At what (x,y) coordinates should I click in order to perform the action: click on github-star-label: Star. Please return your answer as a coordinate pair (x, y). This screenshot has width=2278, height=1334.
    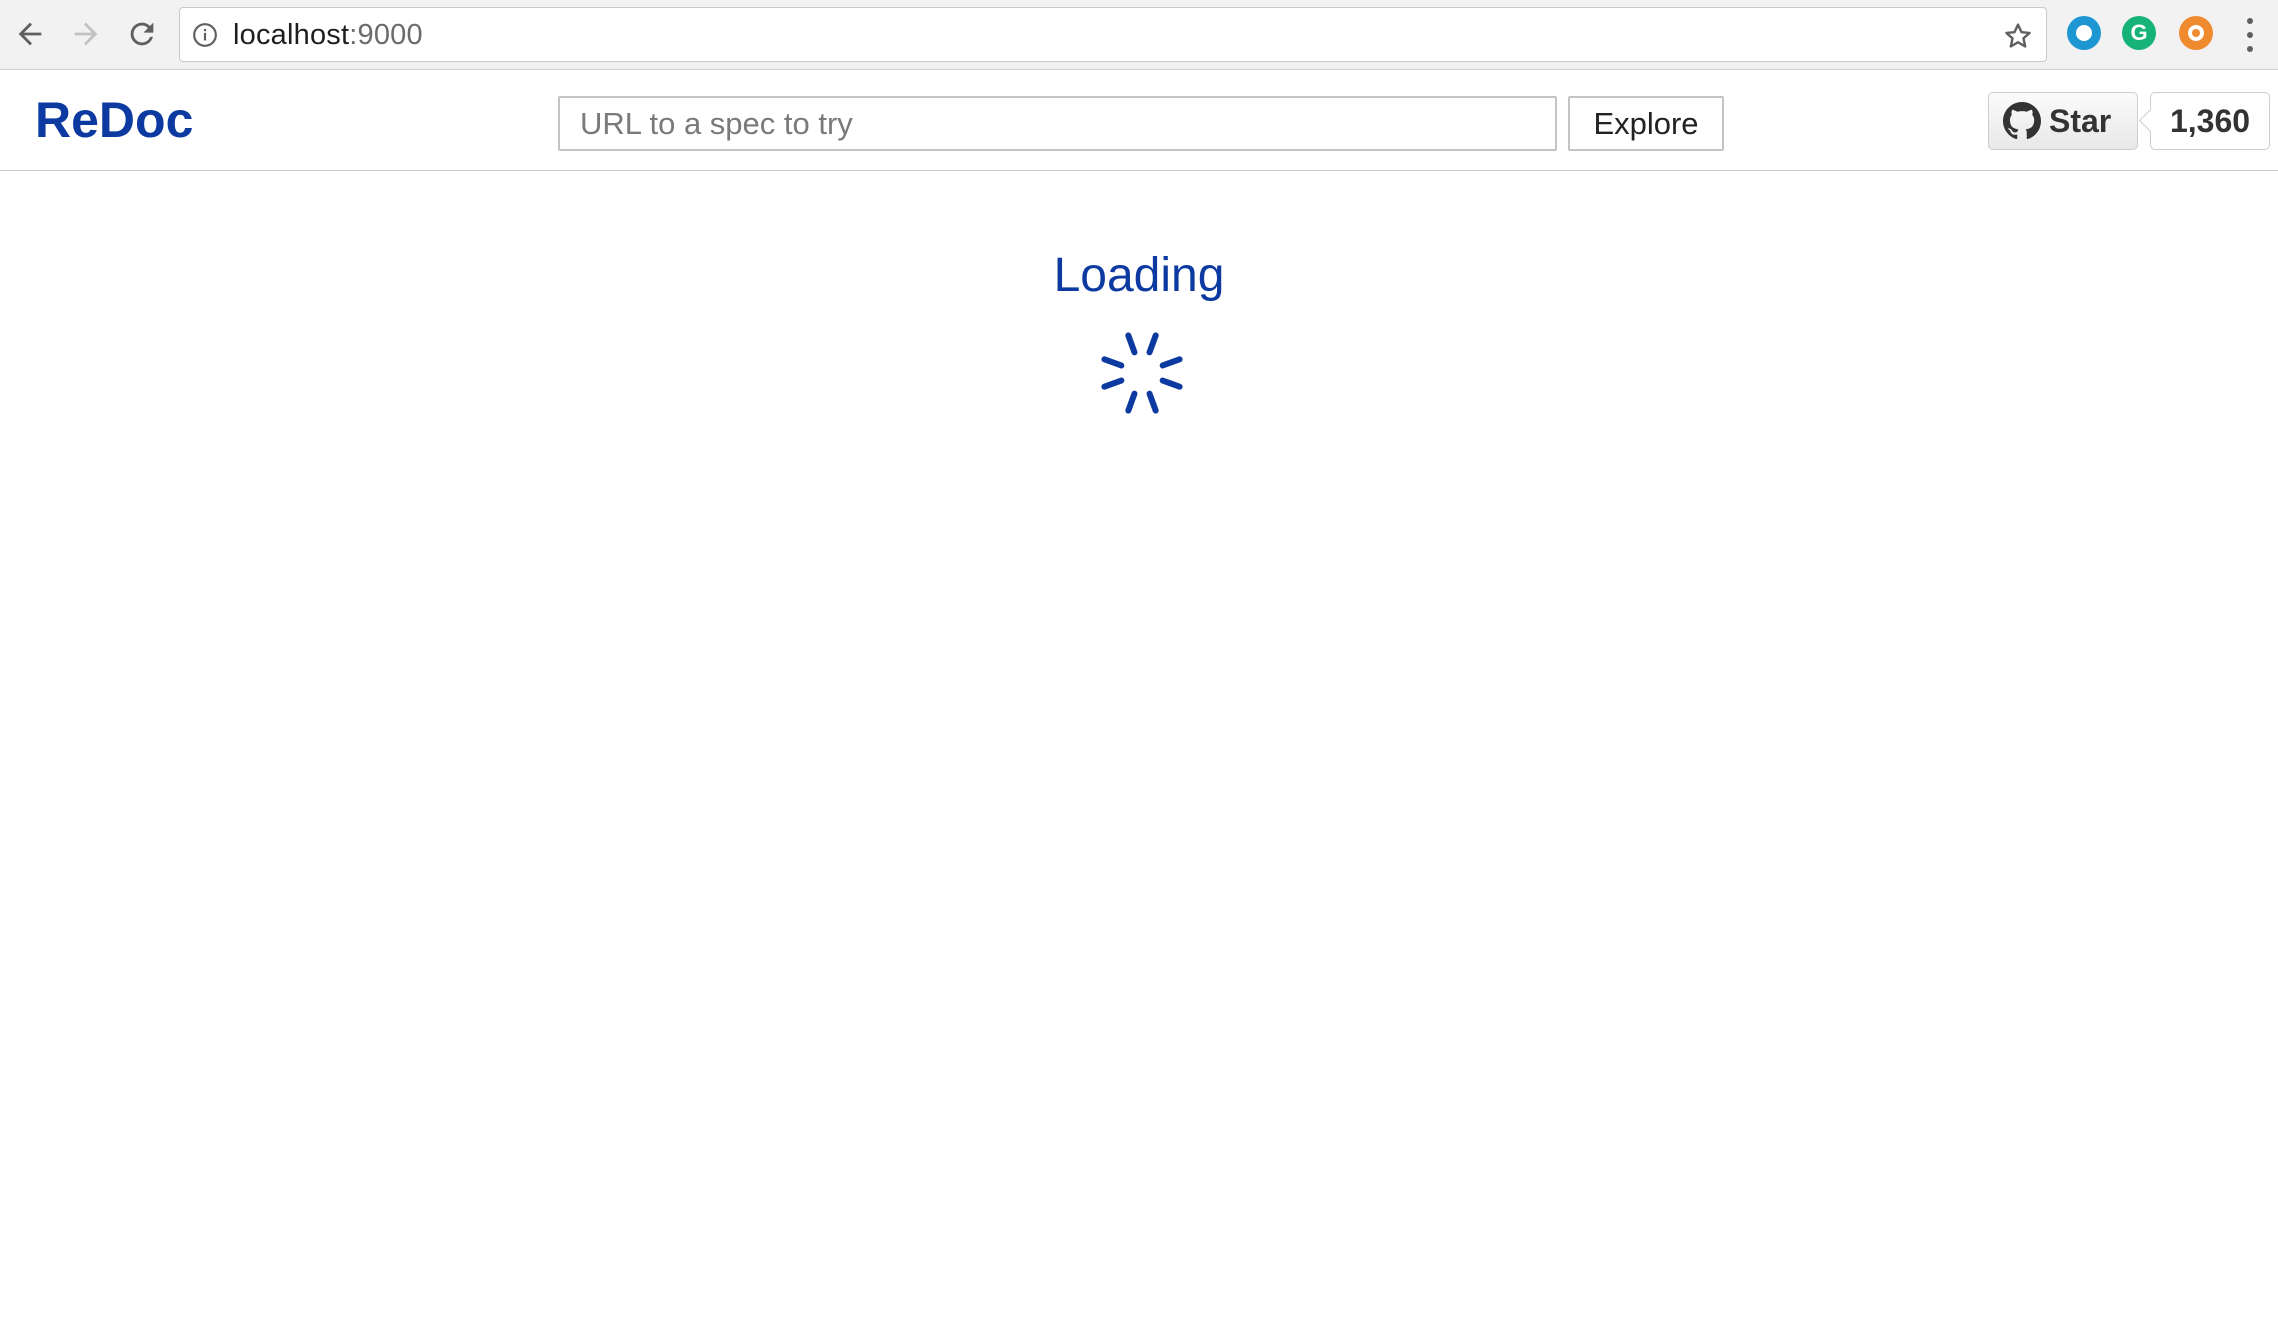
    Looking at the image, I should click on (2080, 120).